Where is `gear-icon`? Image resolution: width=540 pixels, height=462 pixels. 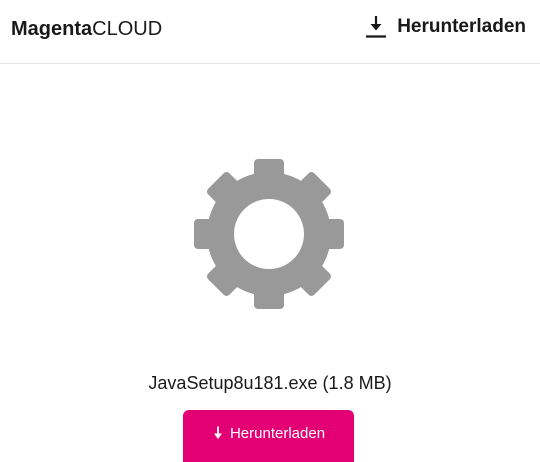
gear-icon is located at coordinates (269, 234).